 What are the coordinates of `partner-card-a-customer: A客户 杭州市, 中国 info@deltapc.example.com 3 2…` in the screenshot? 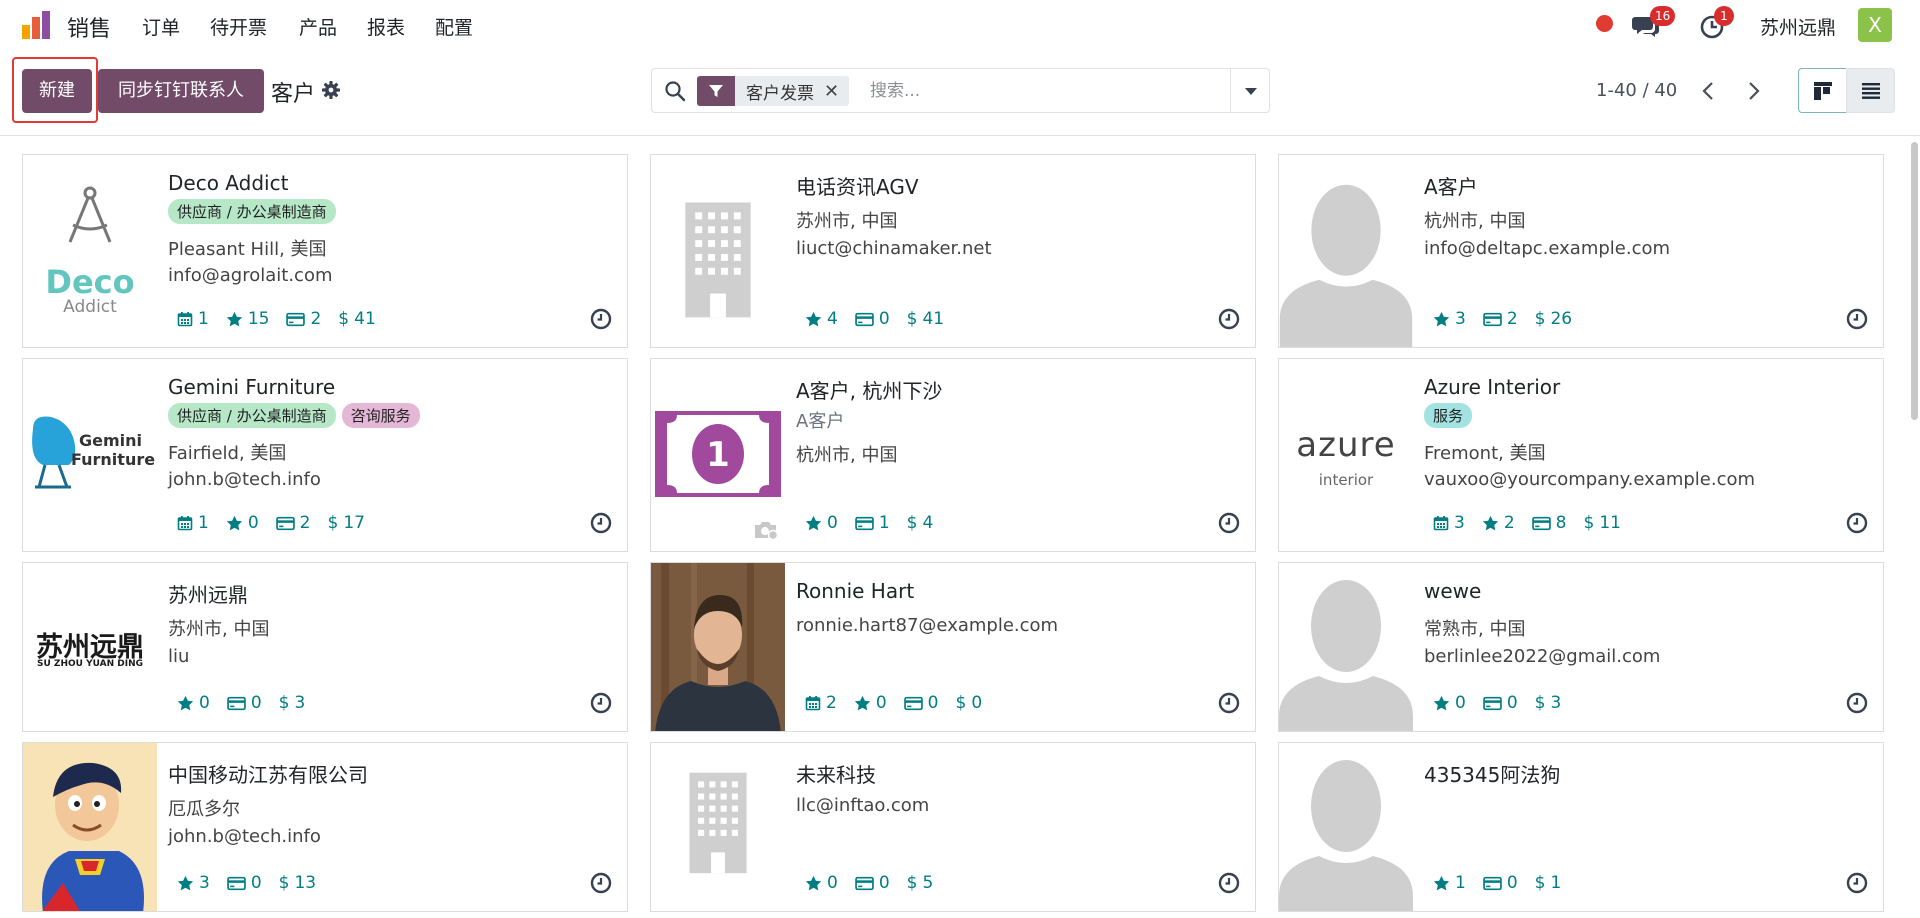 It's located at (1581, 251).